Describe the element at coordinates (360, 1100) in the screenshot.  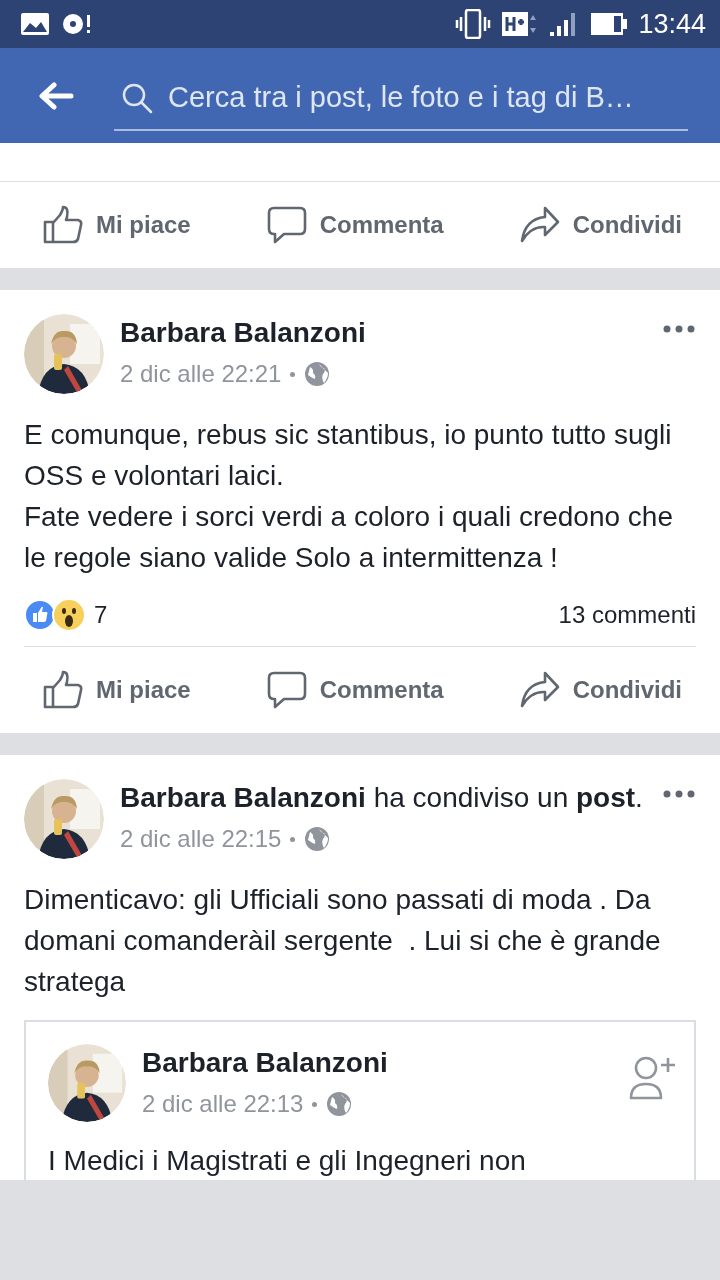
I see `shared-post-card: Barbara Balanzoni 2 dic alle 22:13 I Medici i Magistrati e gli Ingegneri non` at that location.